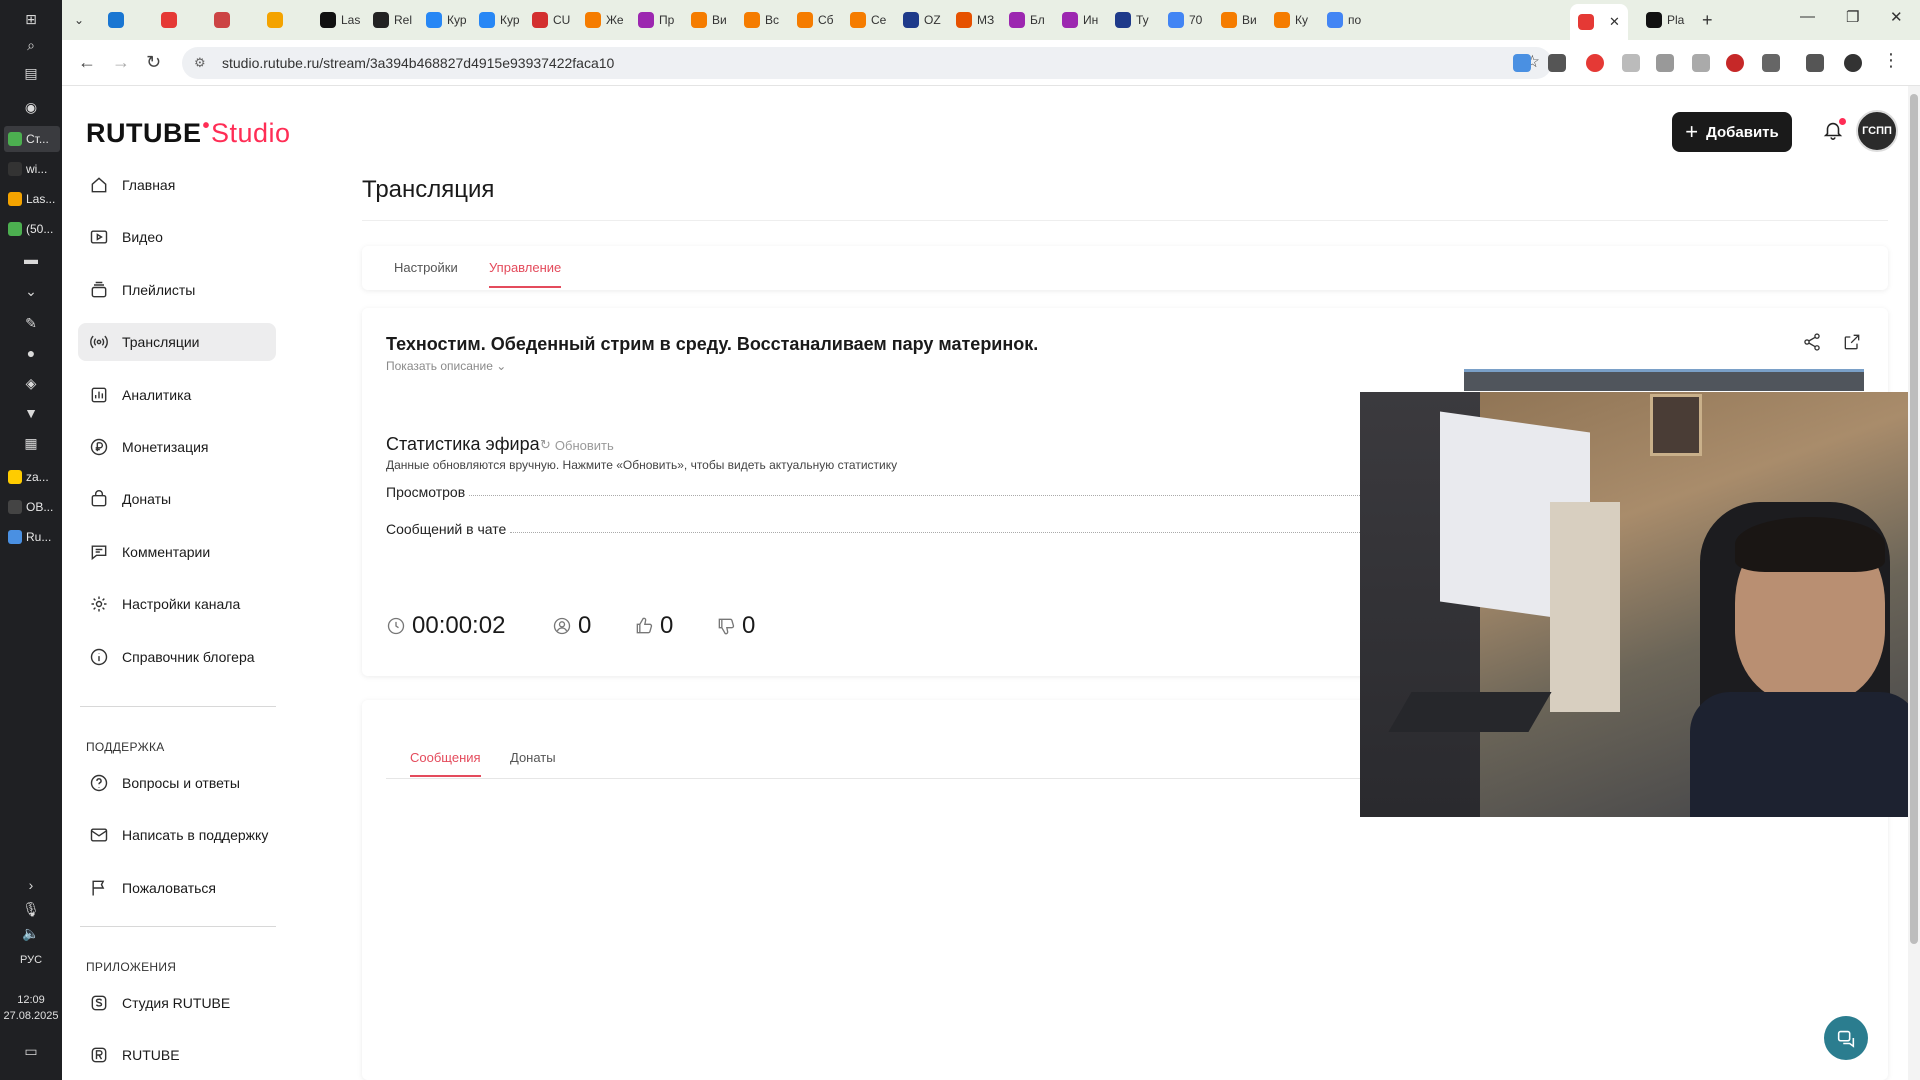 The height and width of the screenshot is (1080, 1920). Describe the element at coordinates (1852, 17) in the screenshot. I see `restore-icon: ❐` at that location.